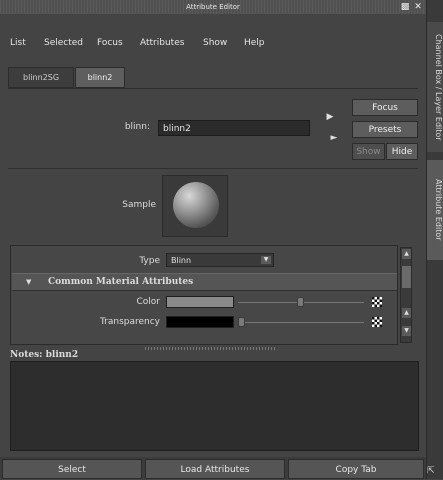  Describe the element at coordinates (139, 205) in the screenshot. I see `sample-label: Sample` at that location.